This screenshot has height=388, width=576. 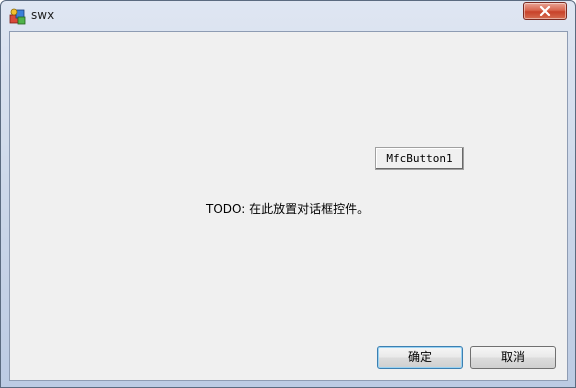 I want to click on close-button, so click(x=545, y=11).